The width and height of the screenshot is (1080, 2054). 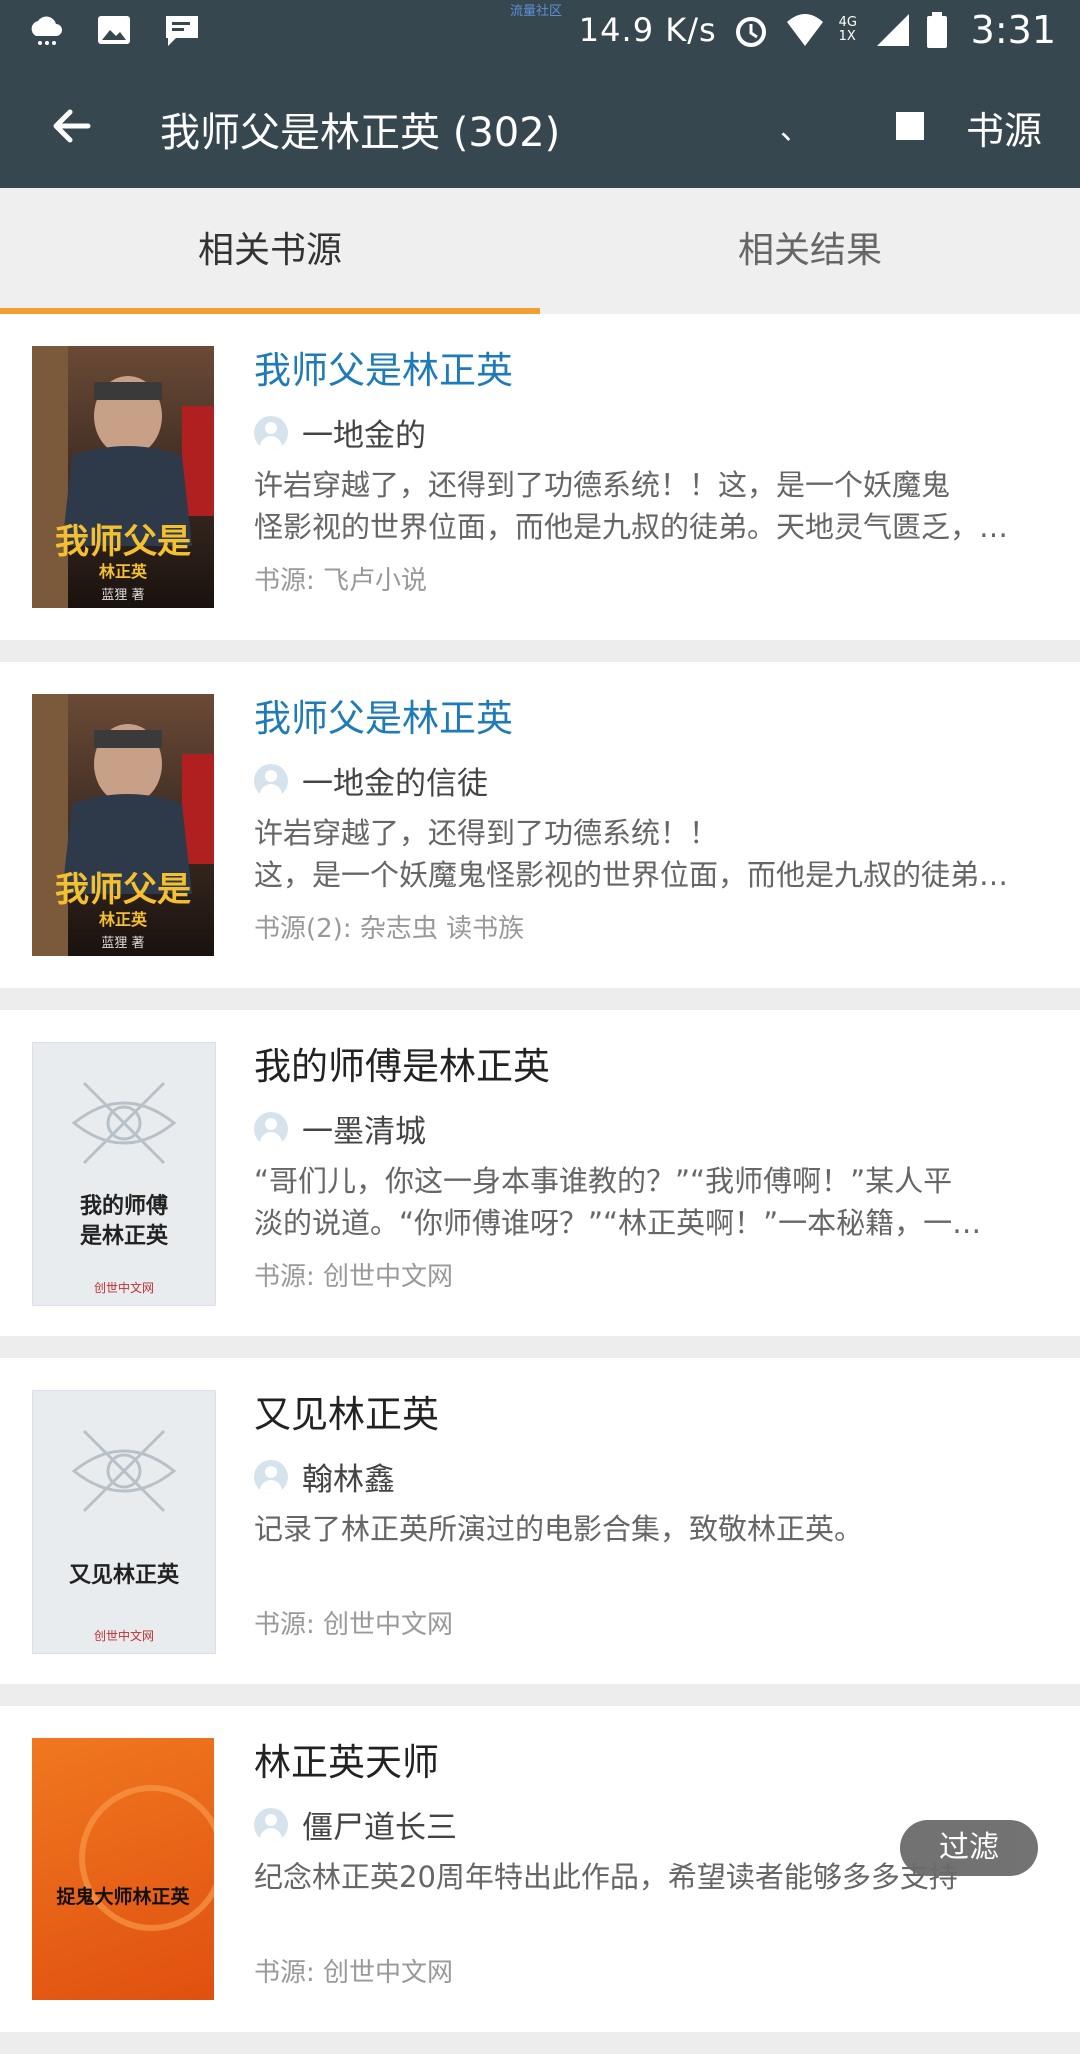 What do you see at coordinates (969, 1848) in the screenshot?
I see `filter-button: 过滤` at bounding box center [969, 1848].